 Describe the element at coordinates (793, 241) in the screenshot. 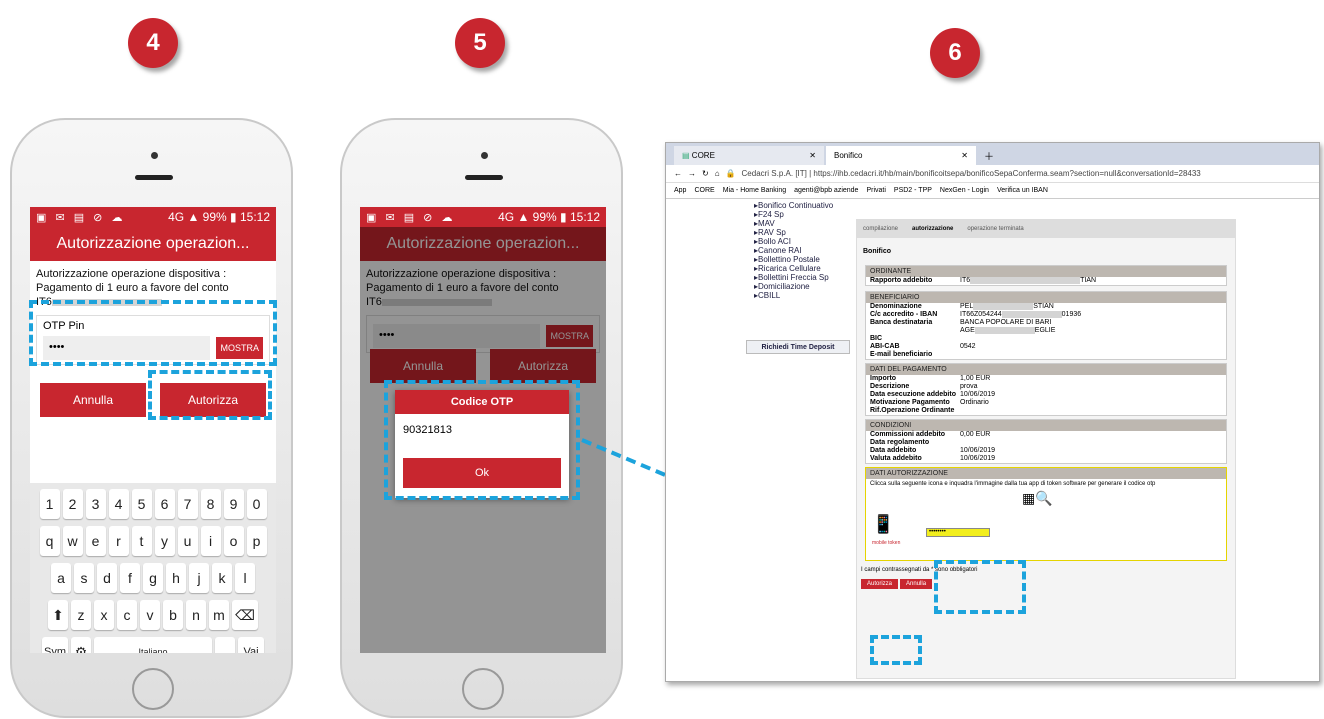

I see `sidebar-item: ▸Bollo ACI` at that location.